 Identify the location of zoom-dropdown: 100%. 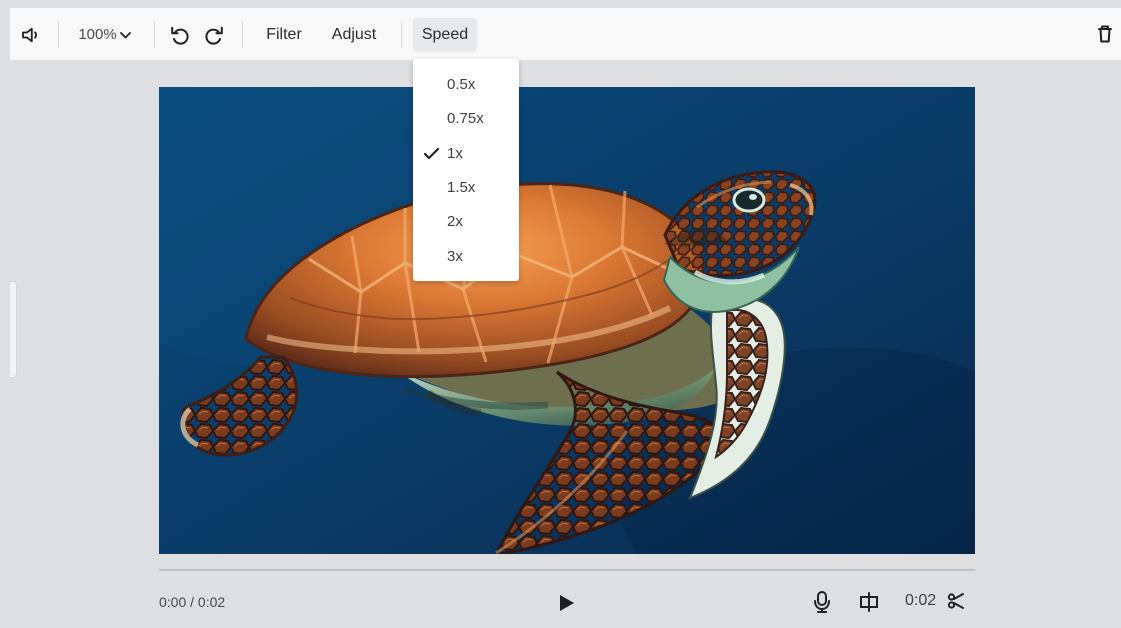
(105, 34).